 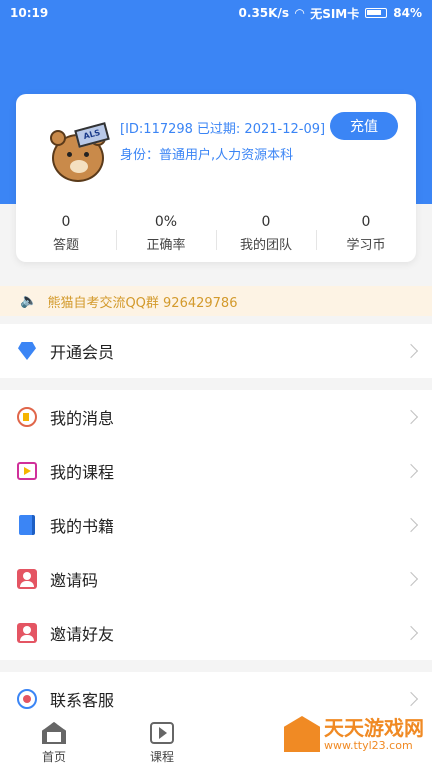 What do you see at coordinates (74, 580) in the screenshot?
I see `menu-item-label: 邀请码` at bounding box center [74, 580].